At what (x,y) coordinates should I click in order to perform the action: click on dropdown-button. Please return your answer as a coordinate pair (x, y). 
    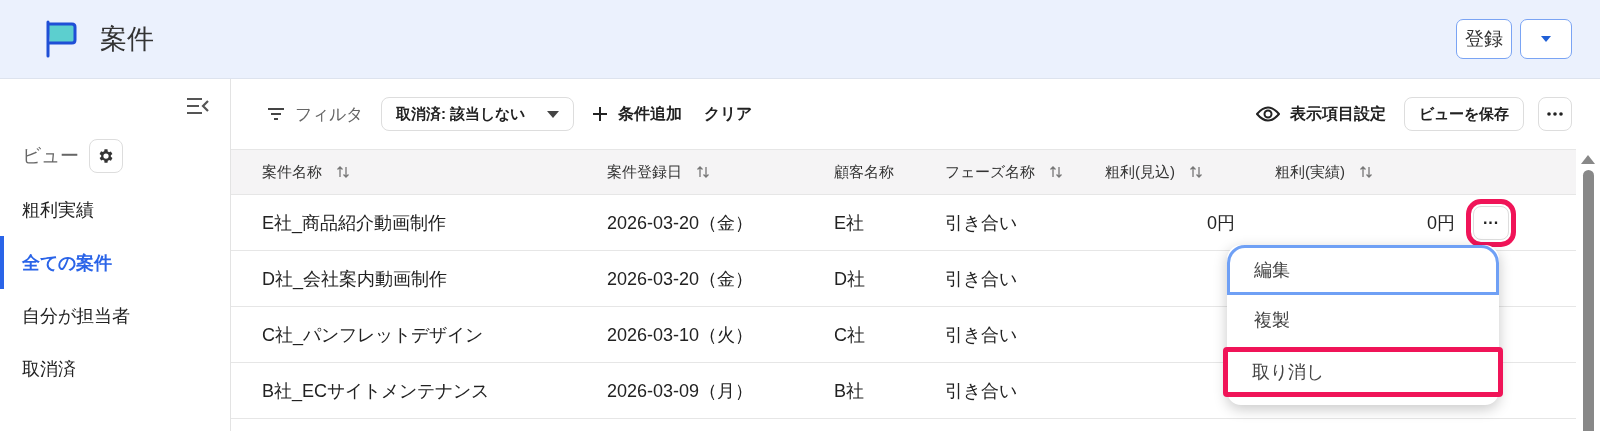
    Looking at the image, I should click on (1546, 39).